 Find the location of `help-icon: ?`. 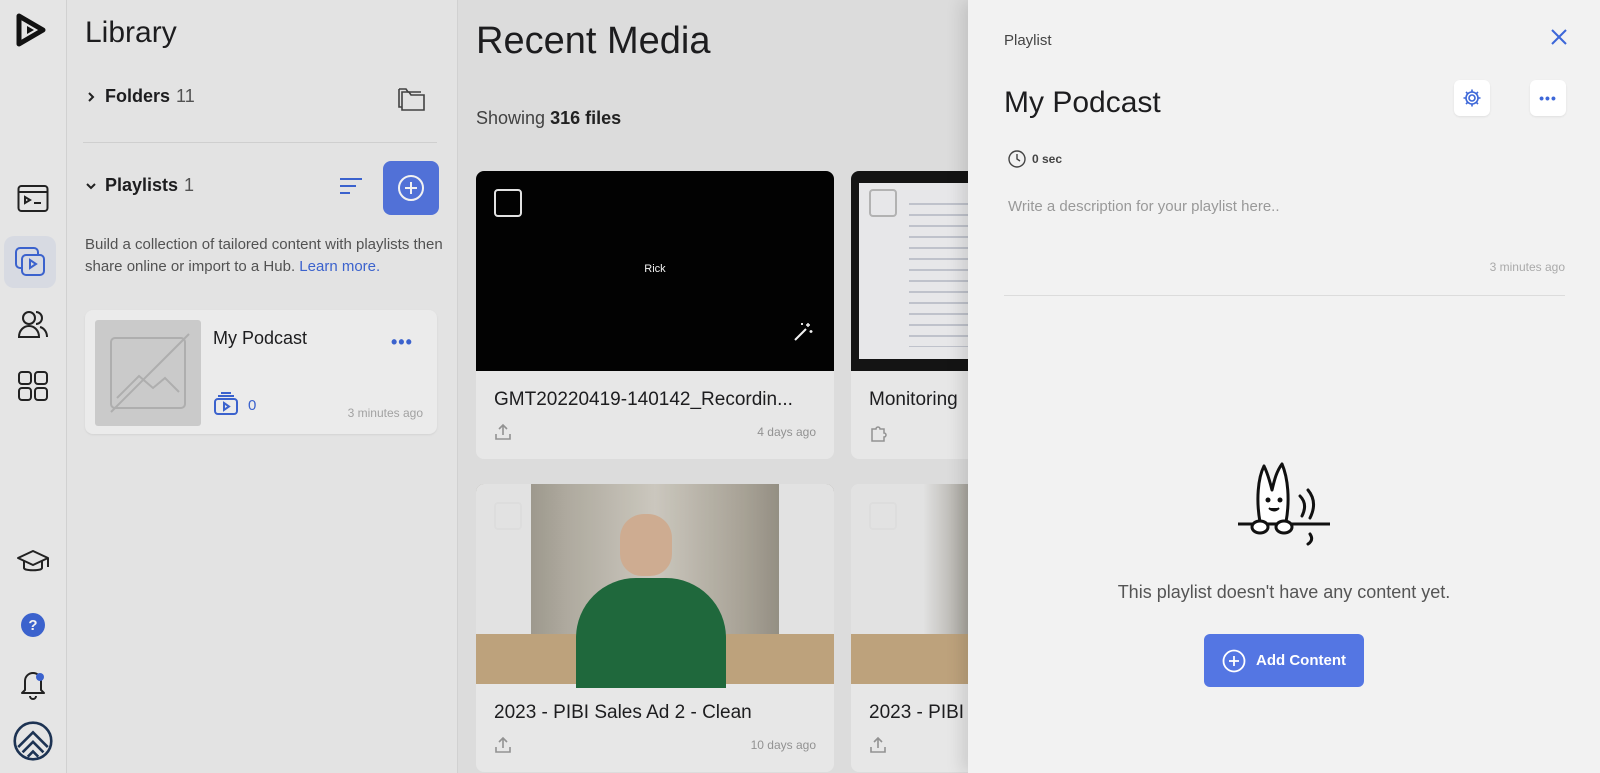

help-icon: ? is located at coordinates (33, 625).